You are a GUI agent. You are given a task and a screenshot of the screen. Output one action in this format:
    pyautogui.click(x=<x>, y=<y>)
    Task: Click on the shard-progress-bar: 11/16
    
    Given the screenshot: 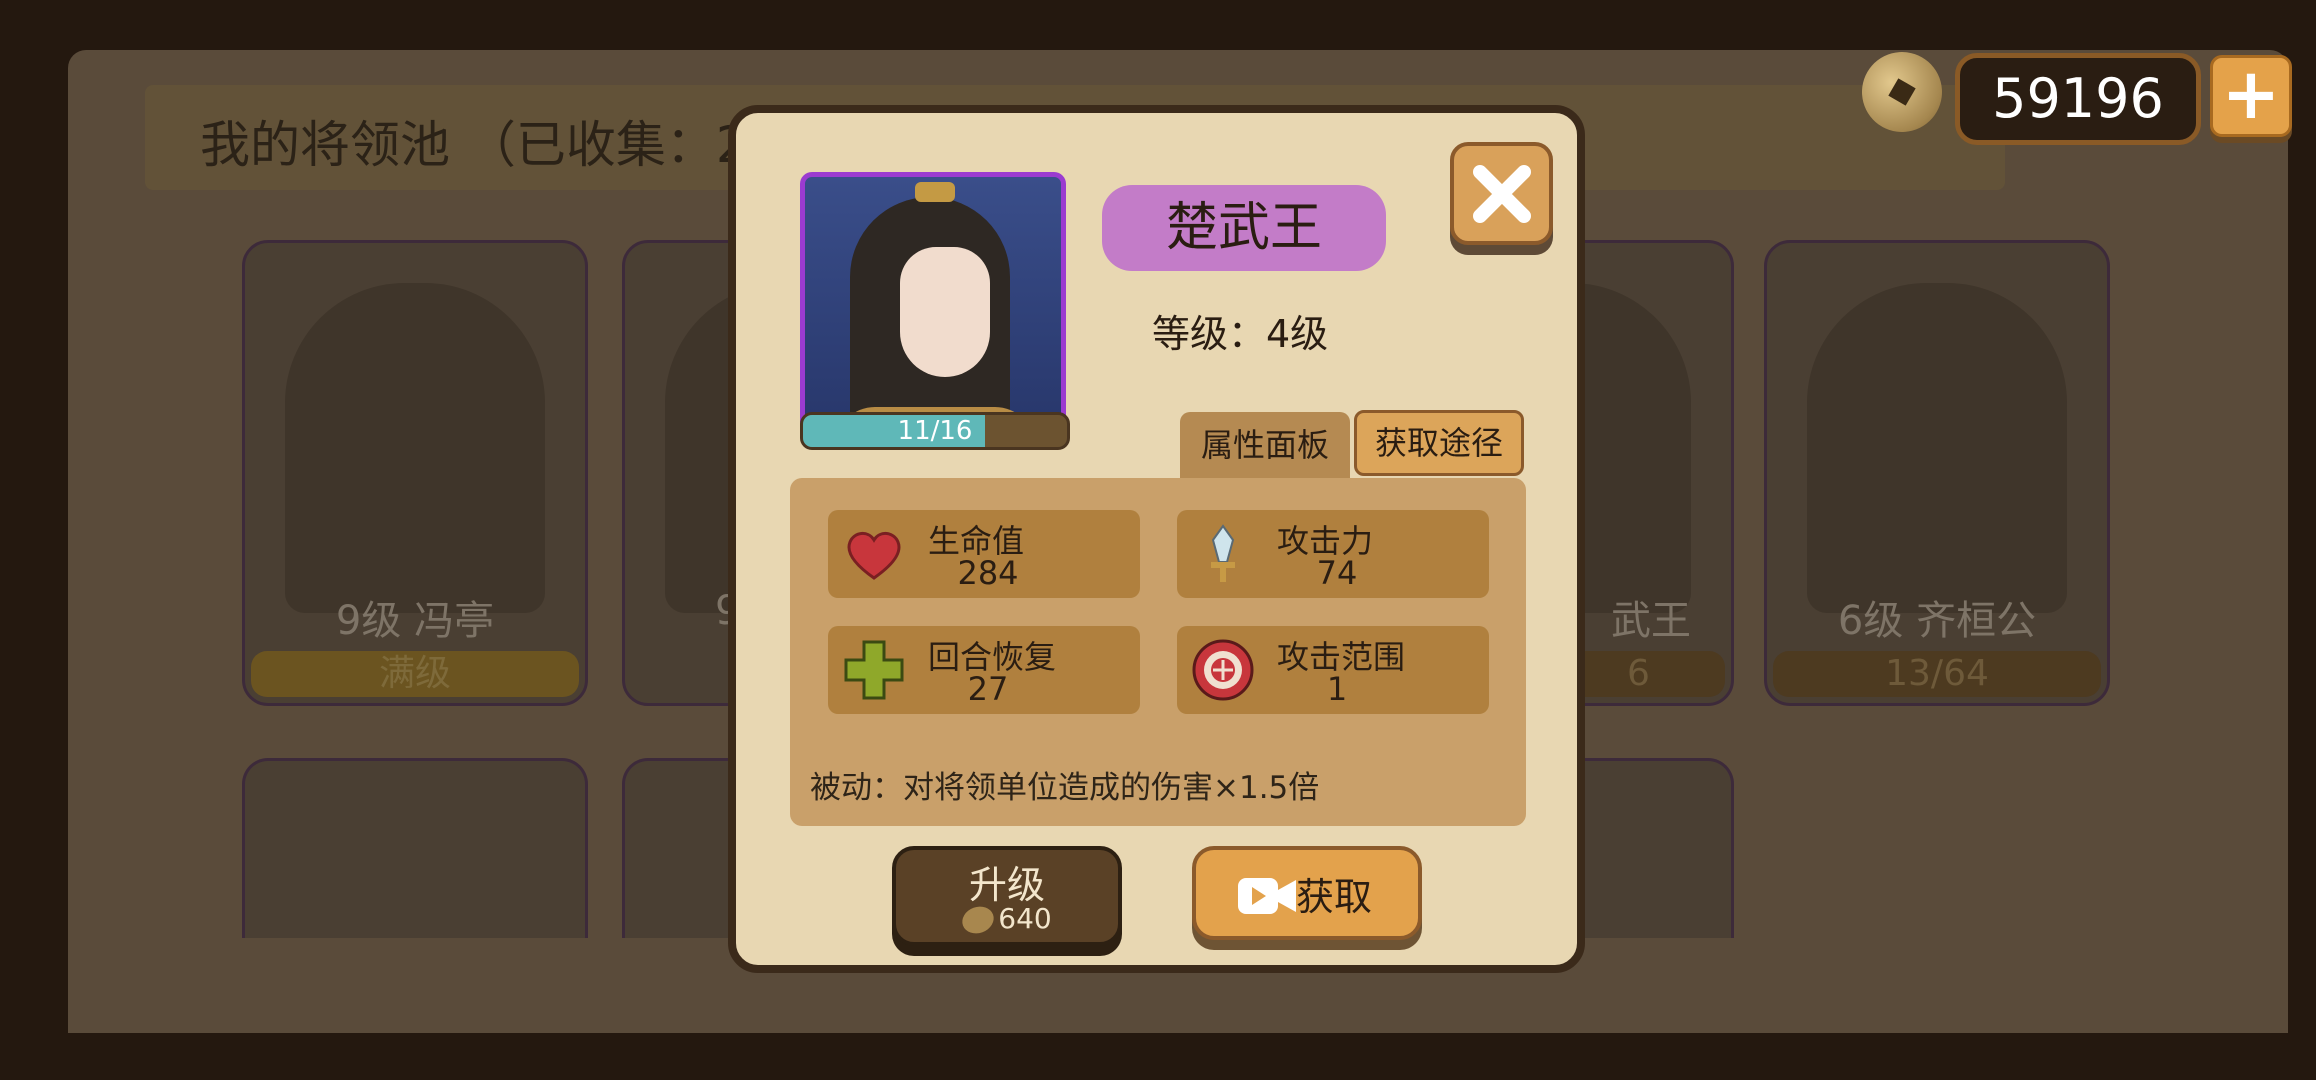 What is the action you would take?
    pyautogui.click(x=935, y=431)
    